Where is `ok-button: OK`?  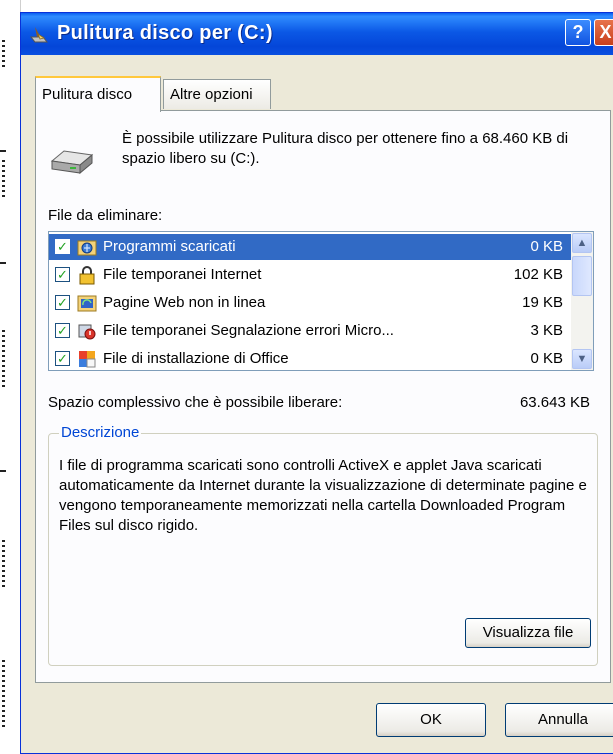 ok-button: OK is located at coordinates (431, 720).